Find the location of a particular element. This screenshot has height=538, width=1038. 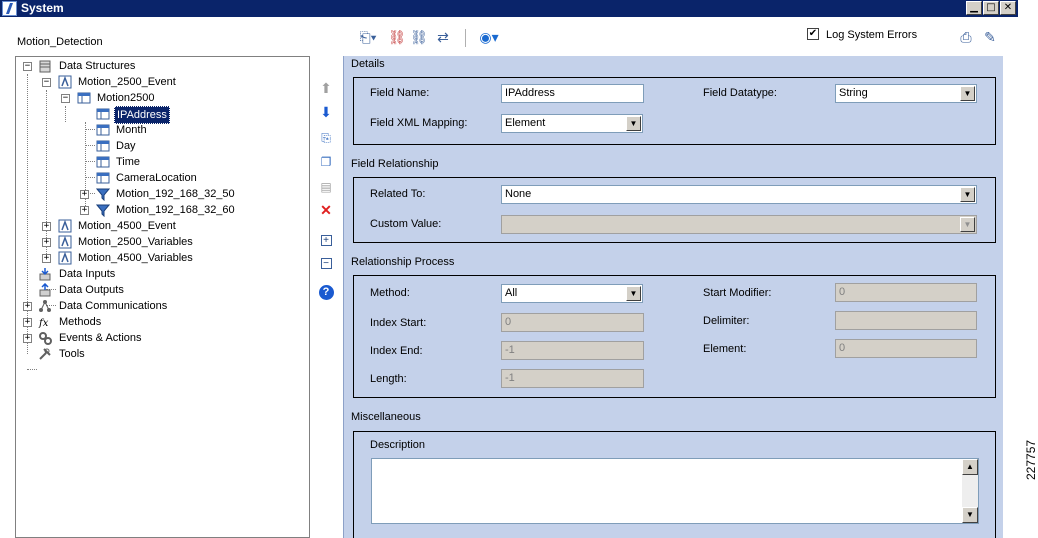

tree-node-label: Time is located at coordinates (128, 162).